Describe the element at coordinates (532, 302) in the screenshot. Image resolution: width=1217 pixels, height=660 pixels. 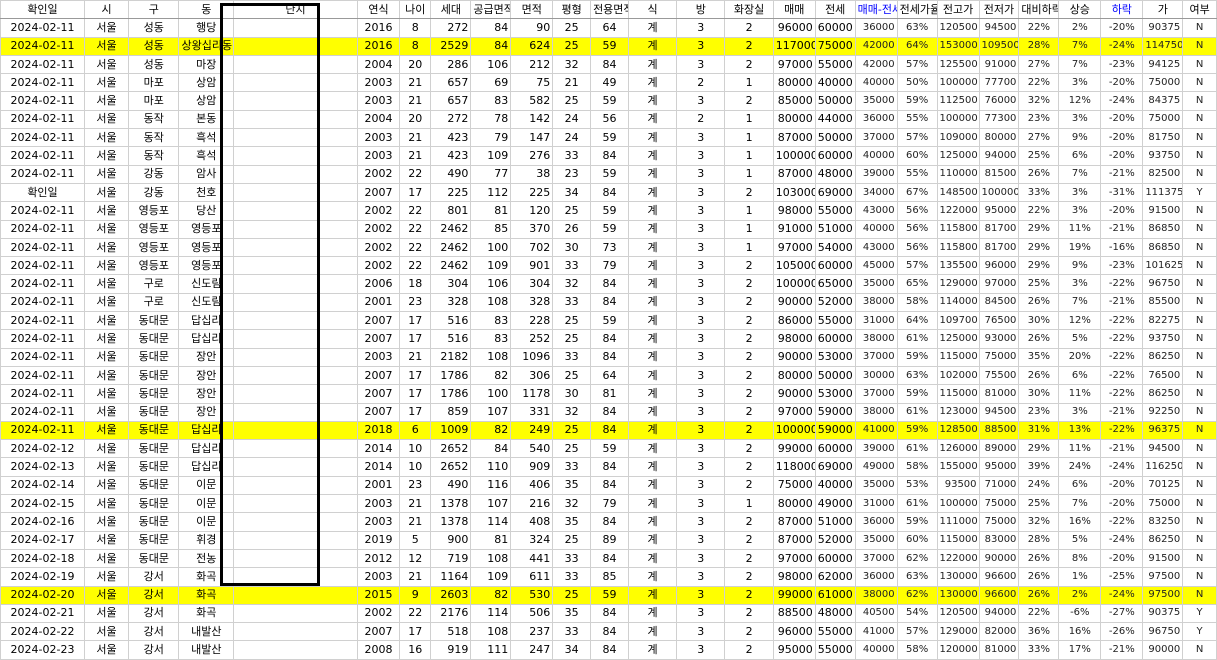
I see `table-cell: 328` at that location.